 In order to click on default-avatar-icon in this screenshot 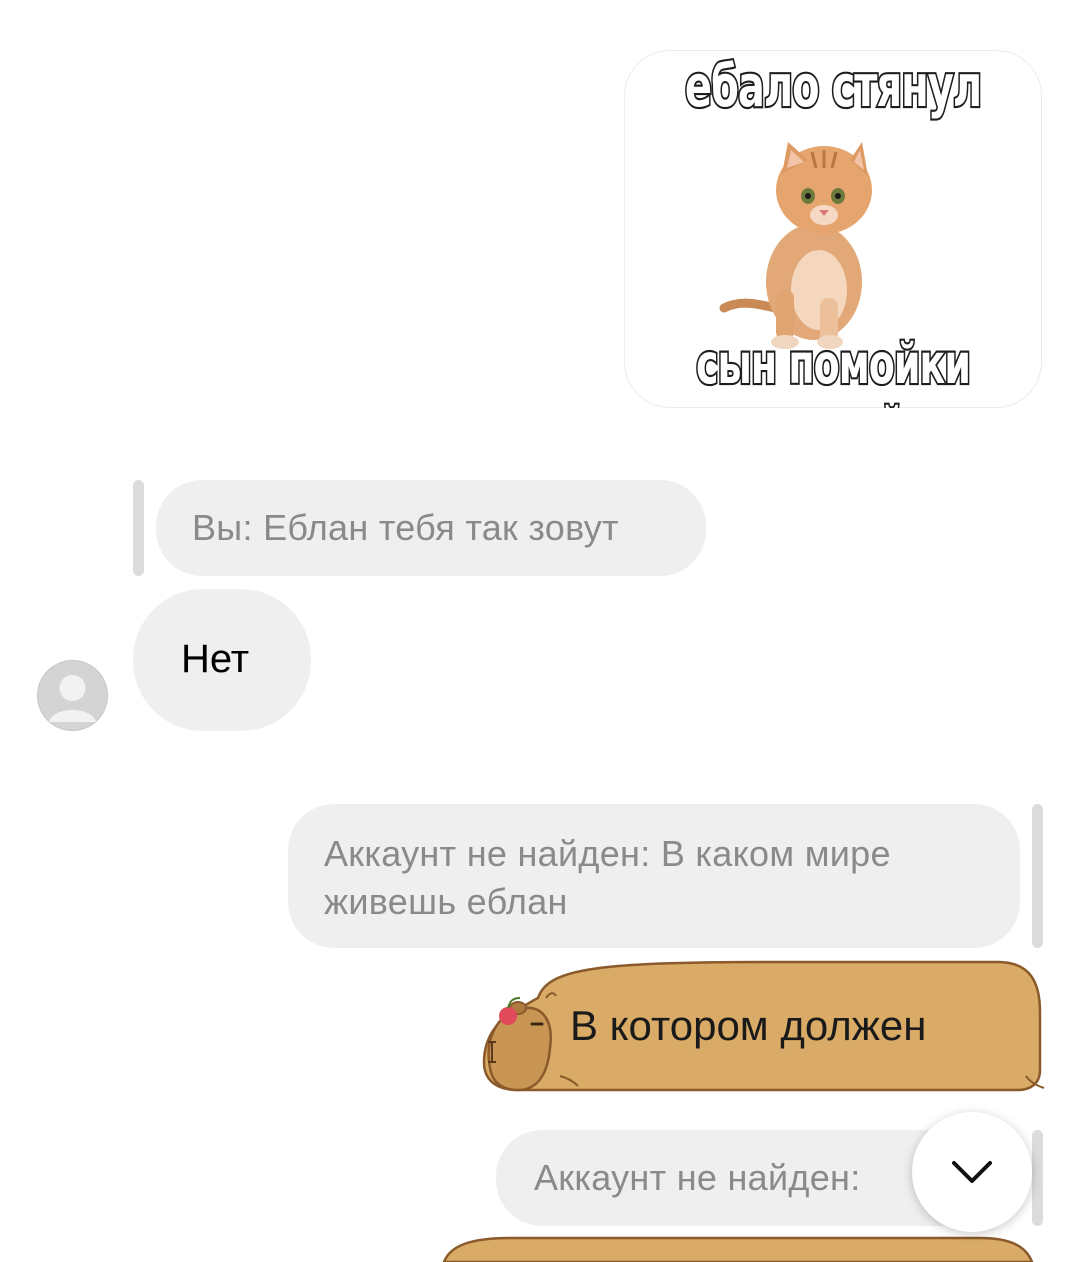, I will do `click(72, 695)`.